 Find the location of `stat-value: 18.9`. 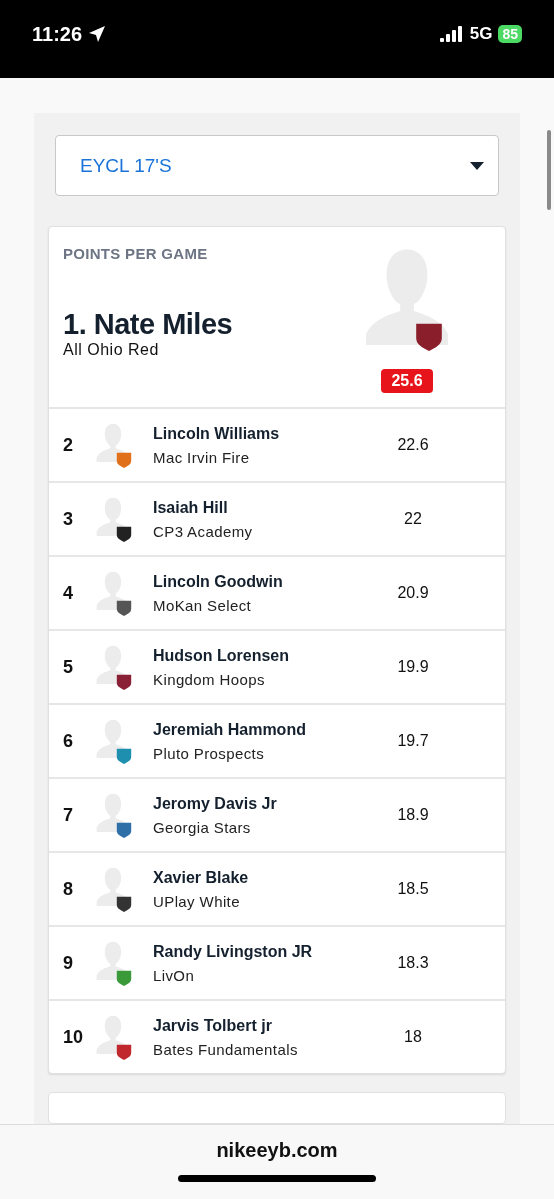

stat-value: 18.9 is located at coordinates (413, 815).